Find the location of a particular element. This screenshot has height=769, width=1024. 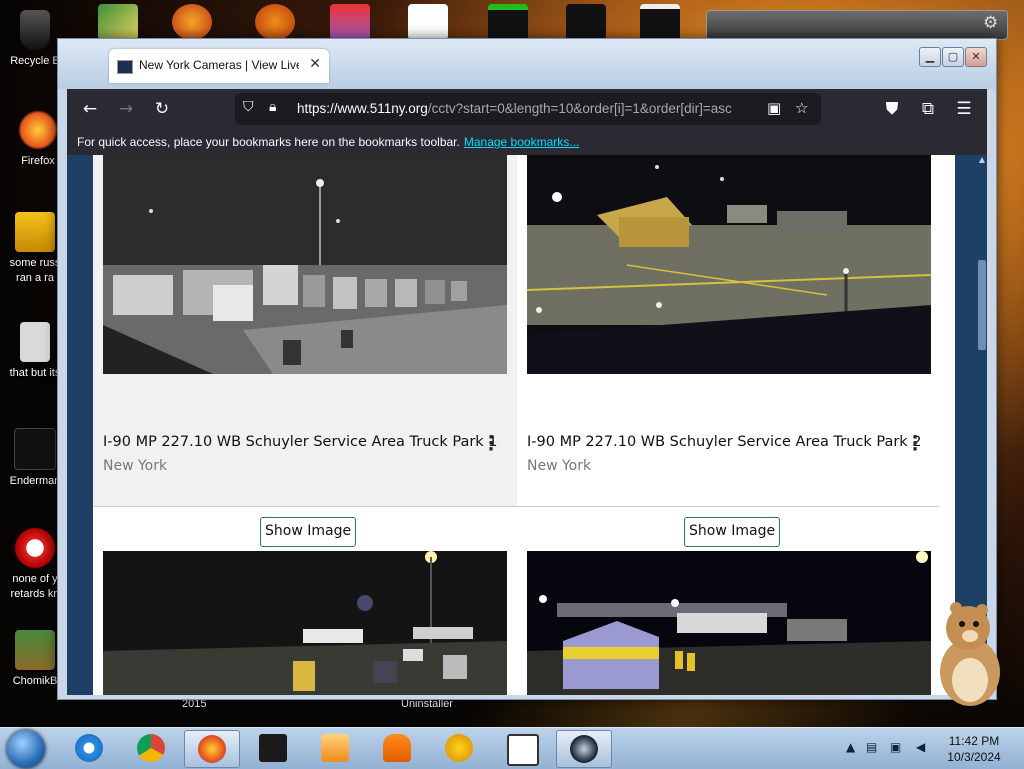

taskbar-steam is located at coordinates (584, 749).